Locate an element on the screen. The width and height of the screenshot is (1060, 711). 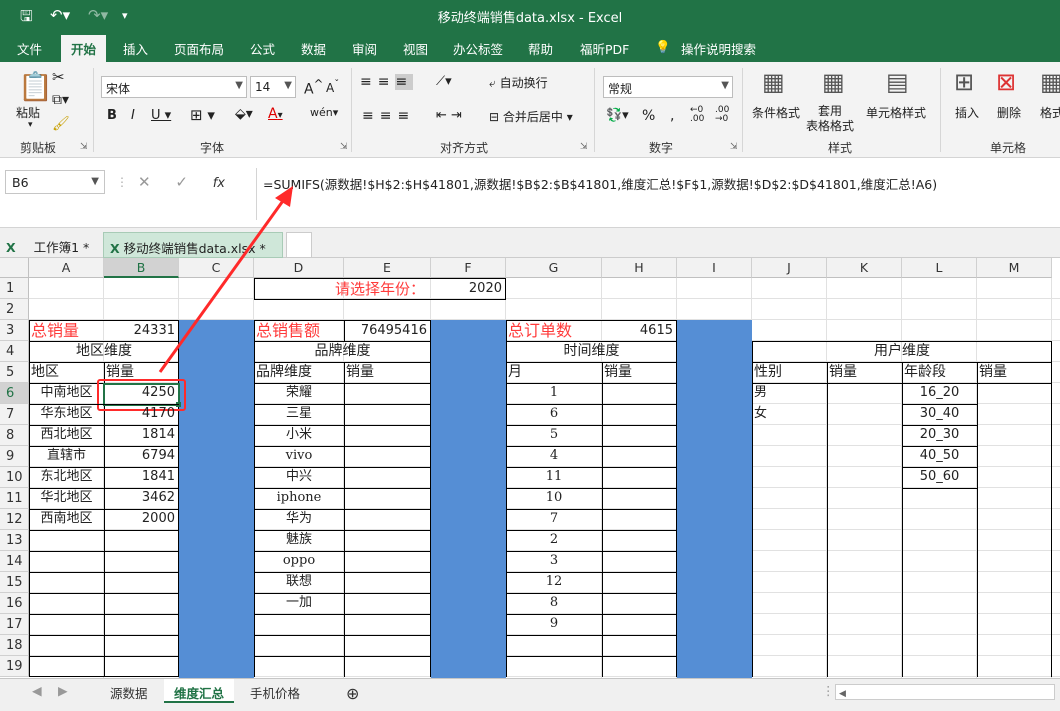
enter-icon: ✓ is located at coordinates (181, 182).